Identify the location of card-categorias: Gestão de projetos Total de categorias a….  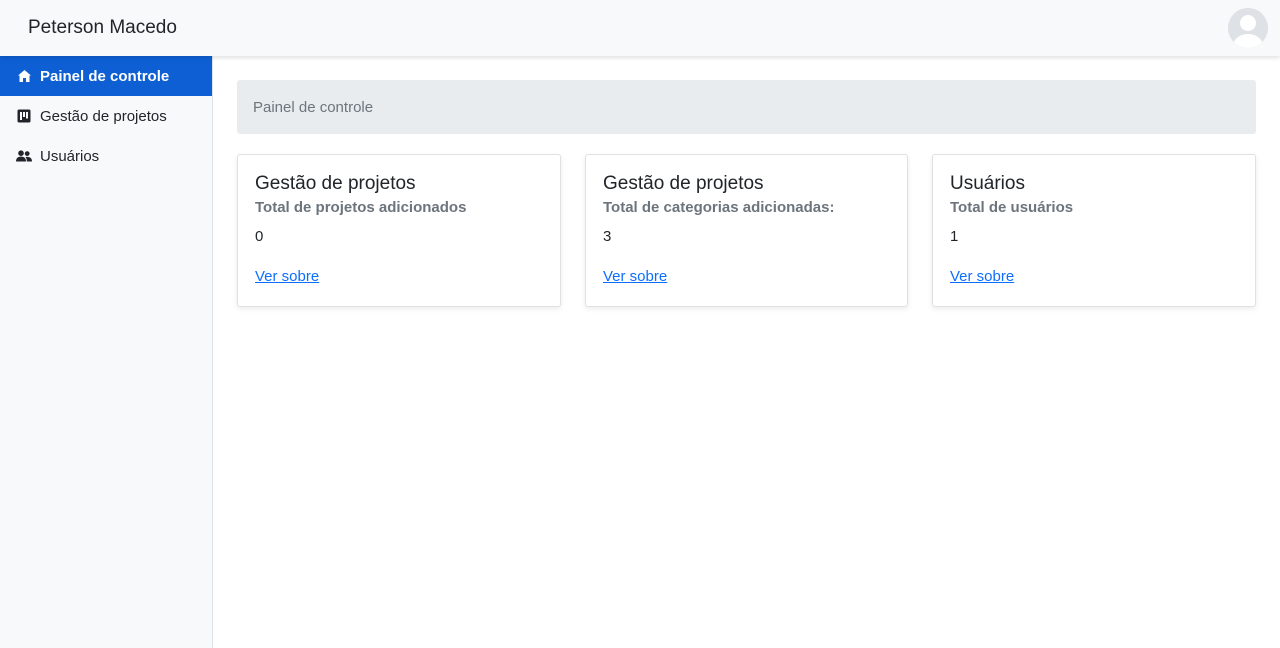
(746, 230).